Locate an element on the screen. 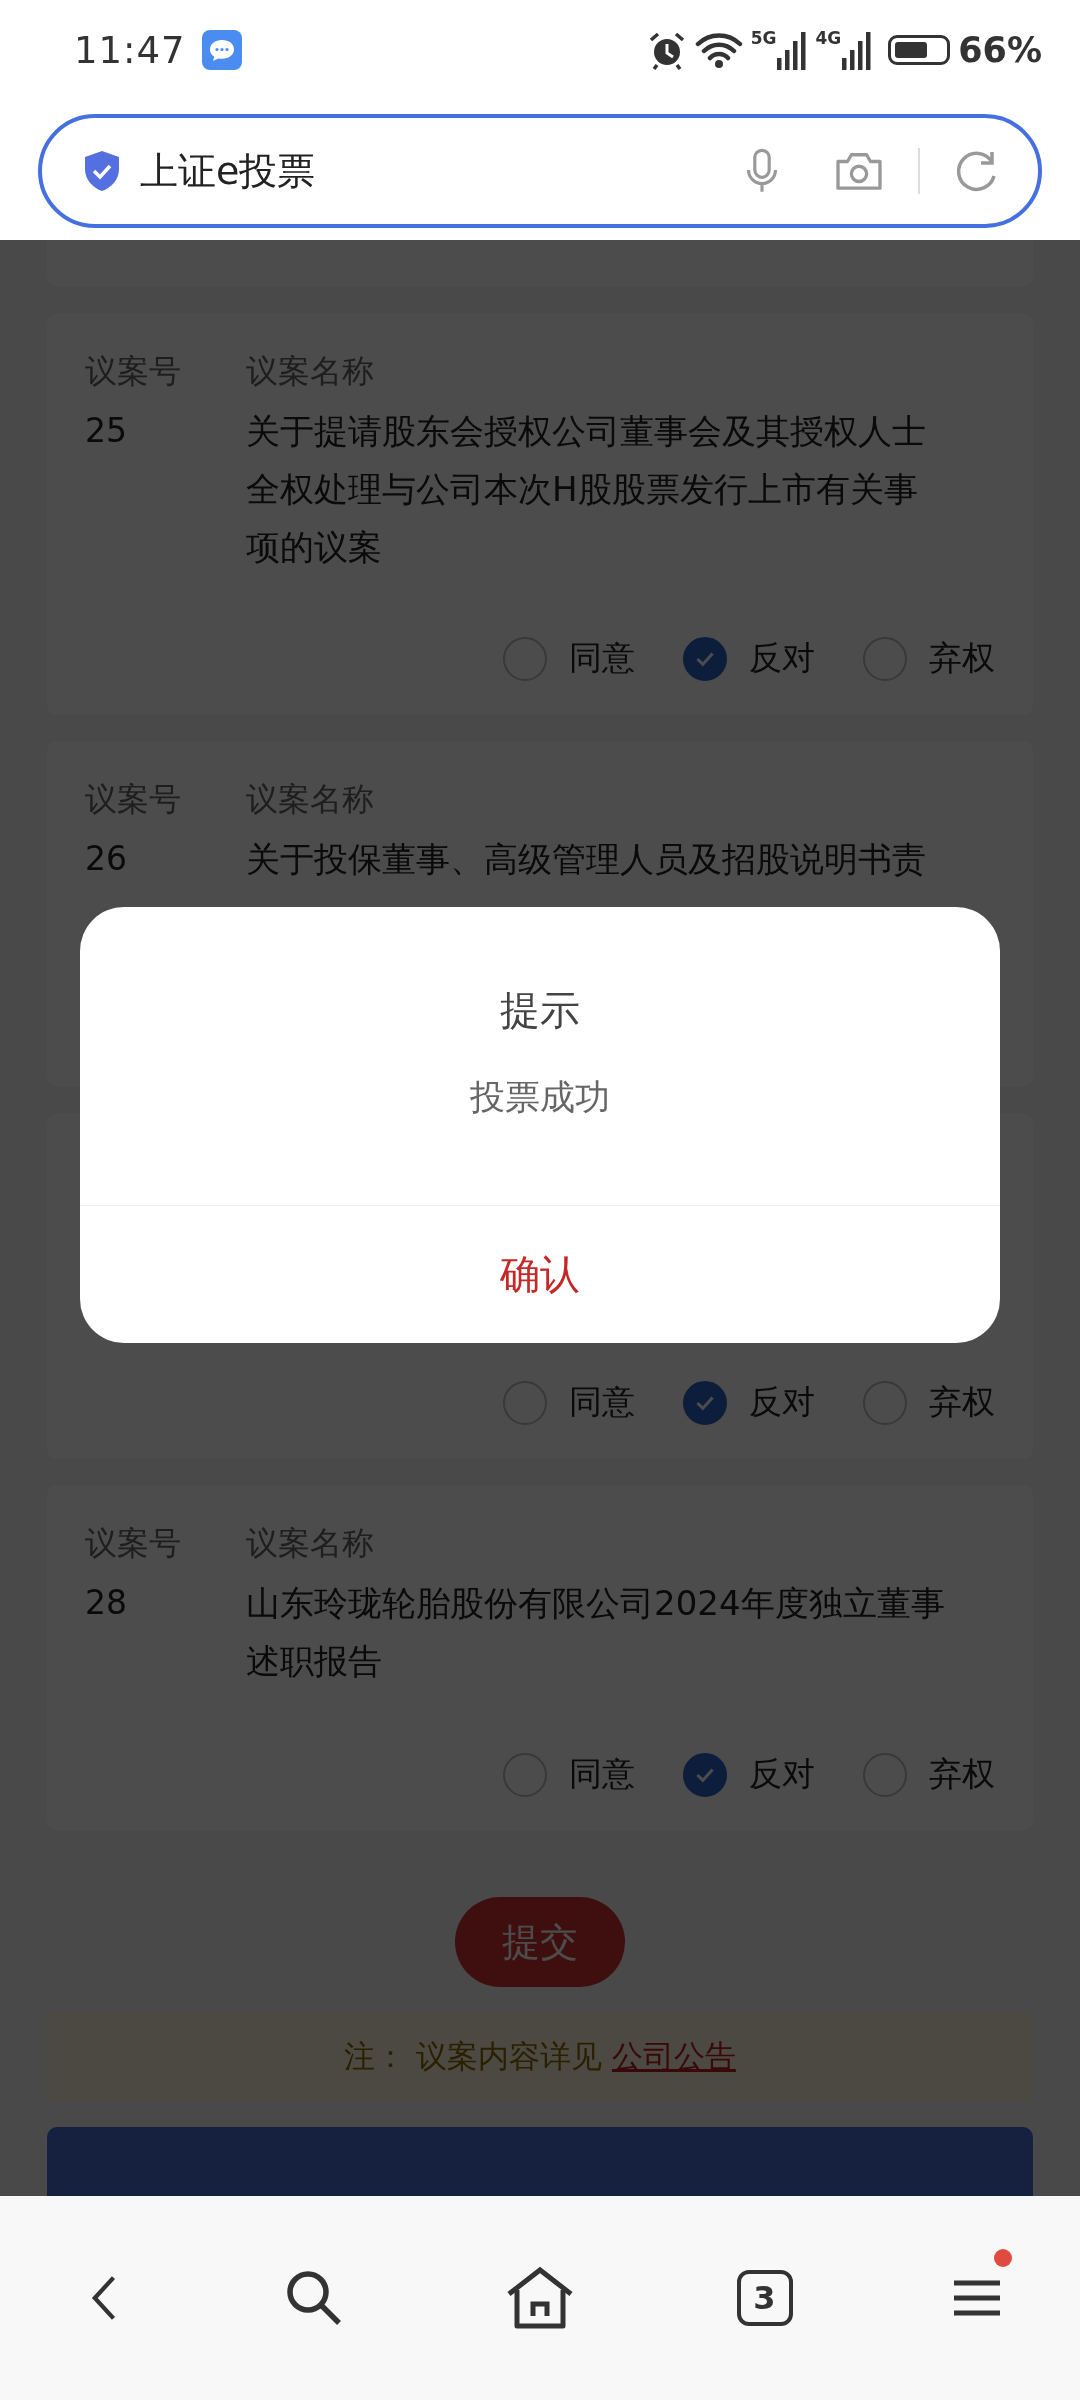  address-bar: 上证e投票 is located at coordinates (540, 171).